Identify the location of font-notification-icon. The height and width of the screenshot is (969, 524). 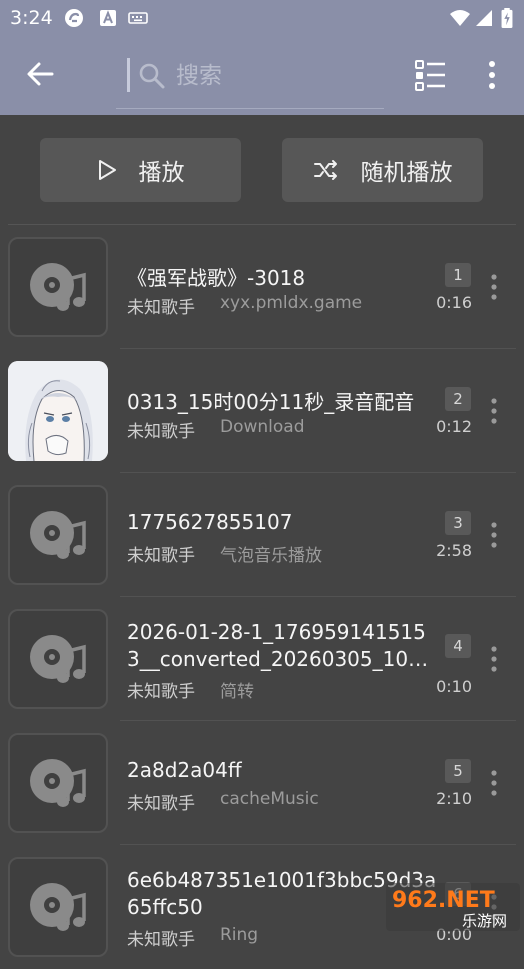
(108, 18).